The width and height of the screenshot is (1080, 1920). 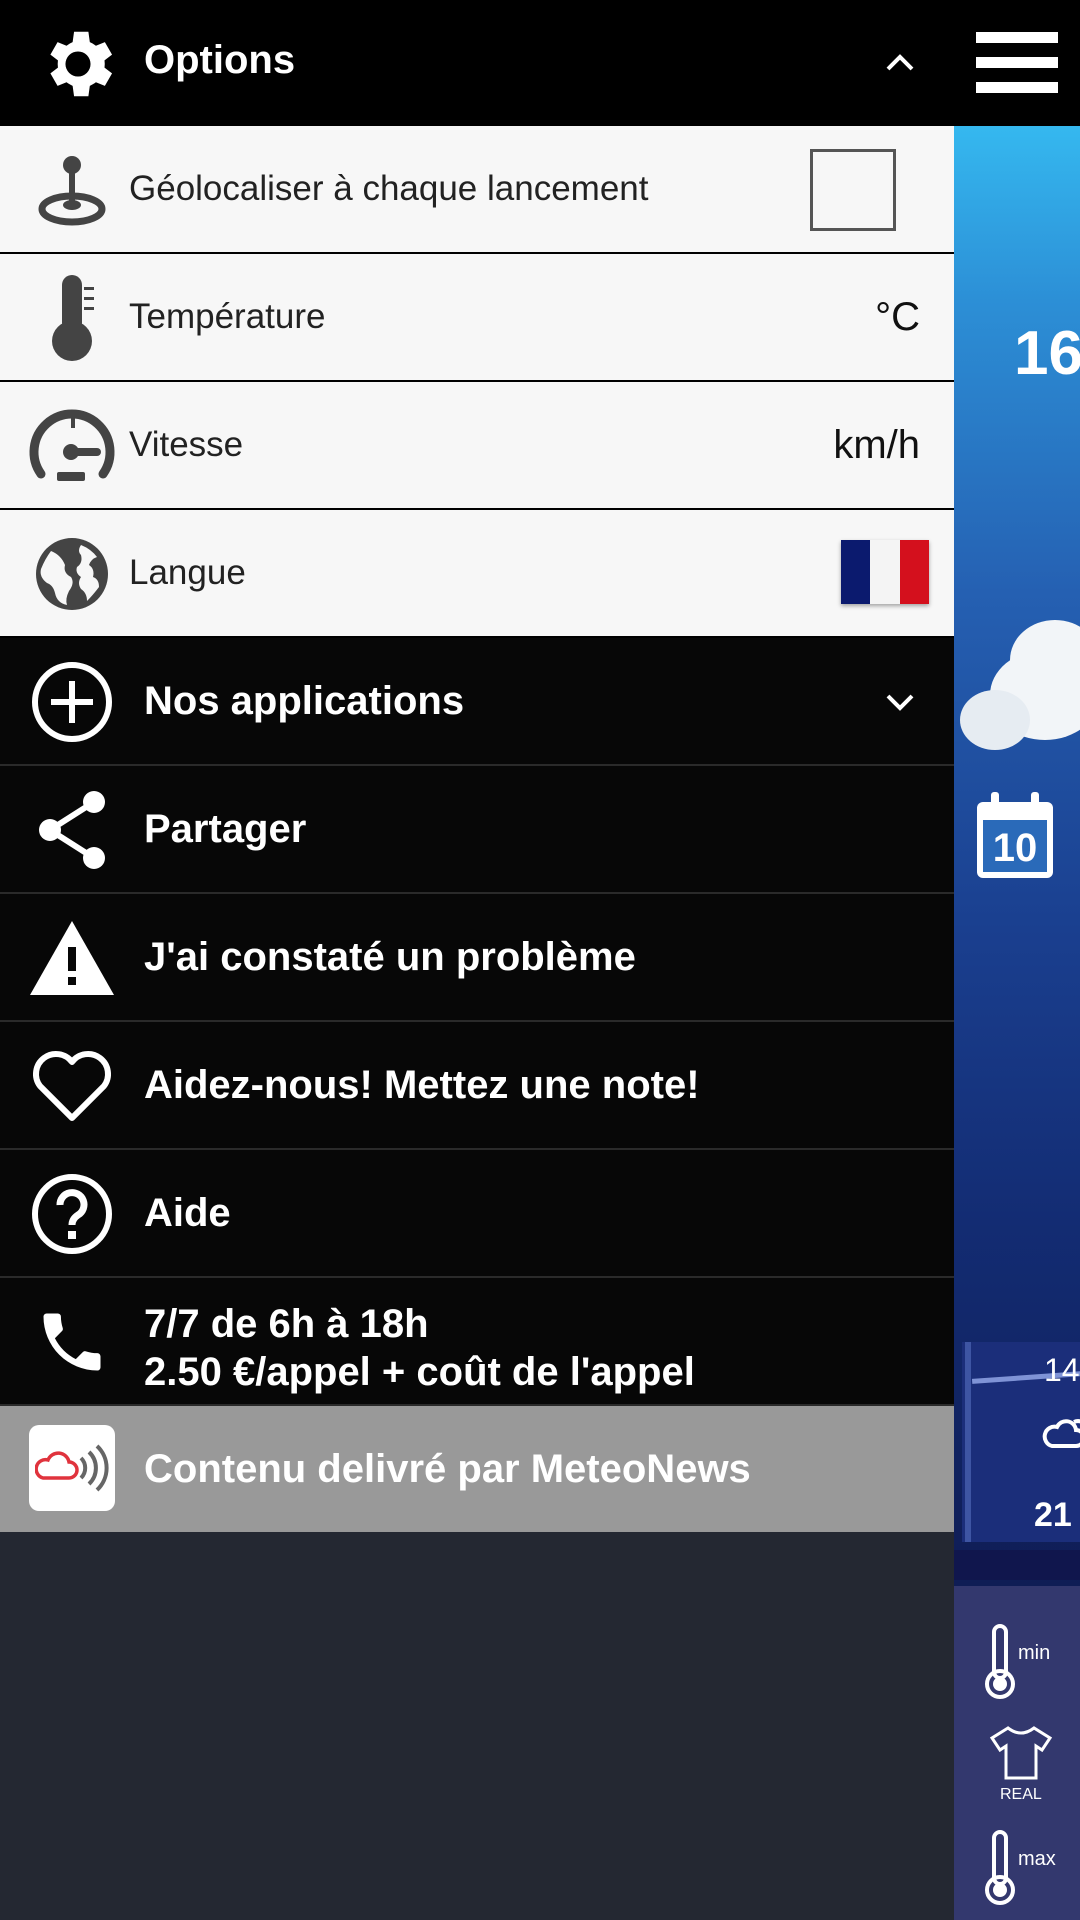 I want to click on language-label: Langue, so click(x=187, y=572).